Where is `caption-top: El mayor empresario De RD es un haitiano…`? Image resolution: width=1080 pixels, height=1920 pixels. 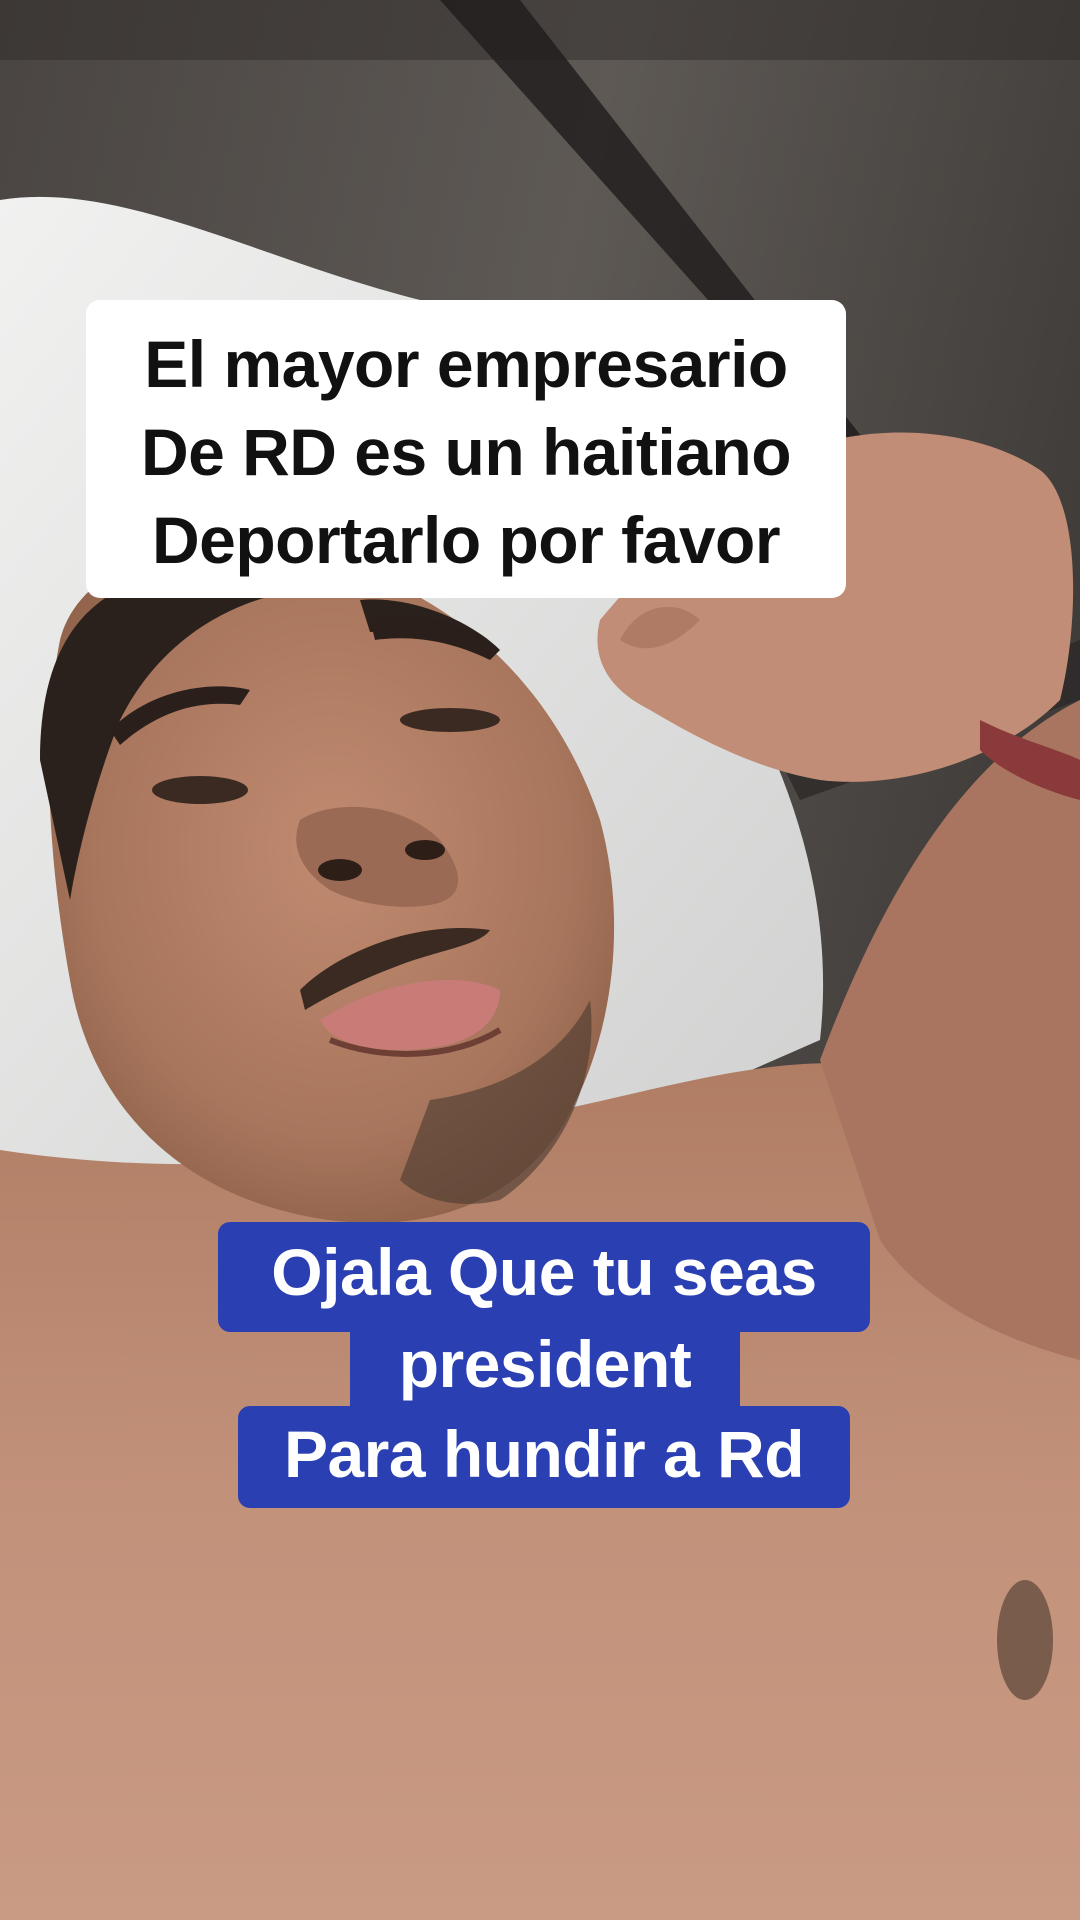
caption-top: El mayor empresario De RD es un haitiano… is located at coordinates (466, 449).